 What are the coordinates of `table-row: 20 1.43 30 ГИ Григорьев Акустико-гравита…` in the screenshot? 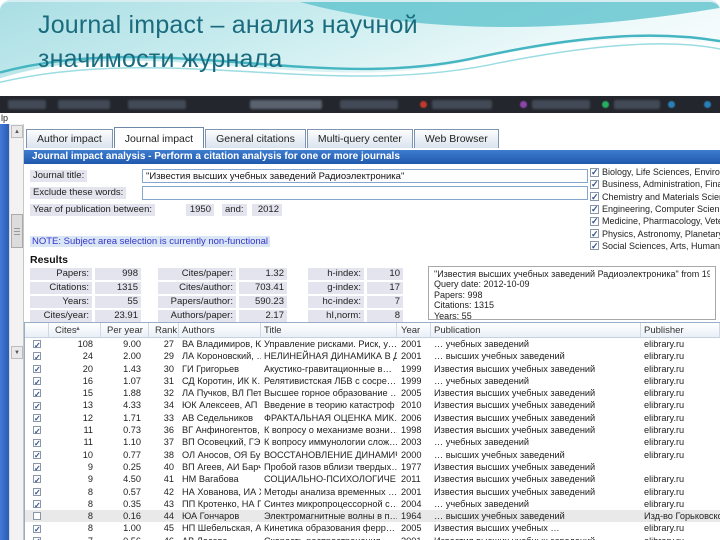 It's located at (372, 369).